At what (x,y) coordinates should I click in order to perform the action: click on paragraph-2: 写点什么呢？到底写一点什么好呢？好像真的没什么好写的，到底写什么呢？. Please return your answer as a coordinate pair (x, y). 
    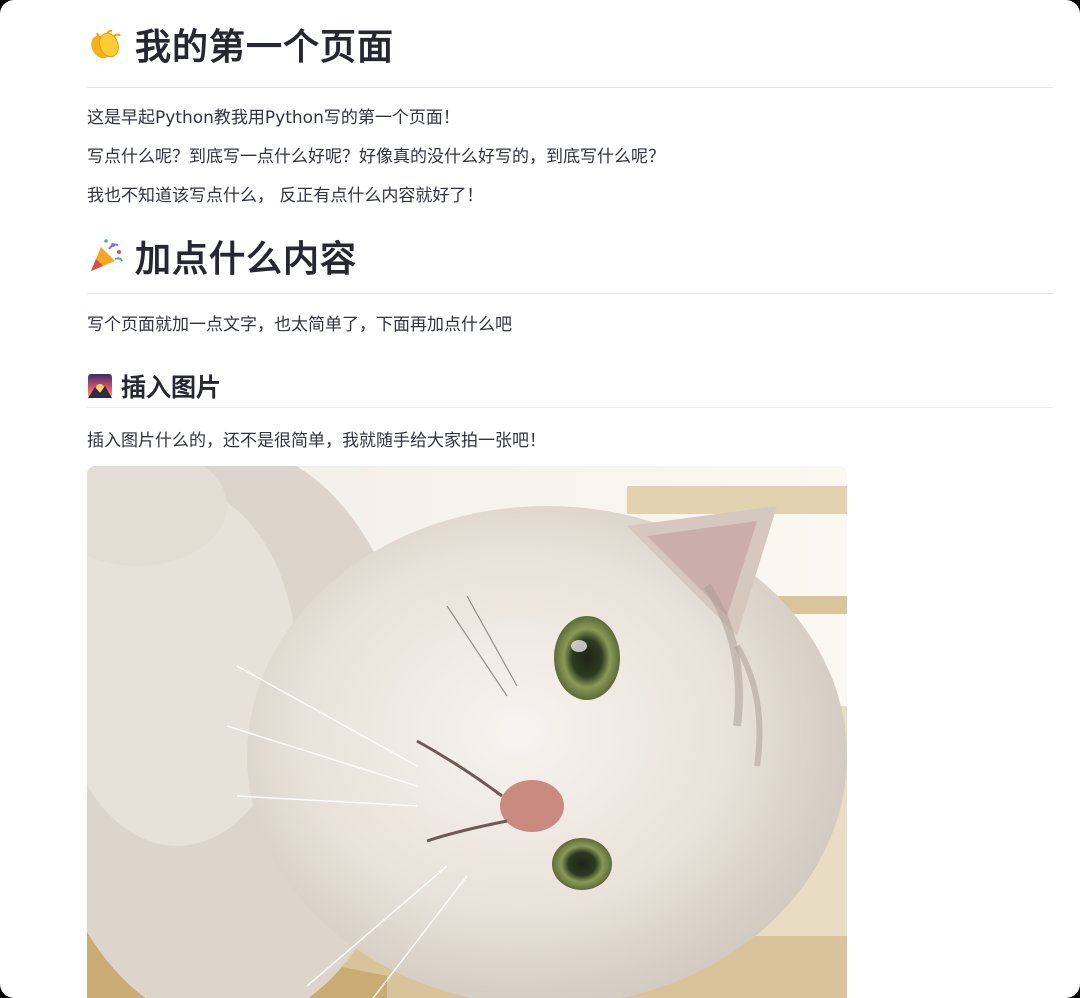
    Looking at the image, I should click on (376, 157).